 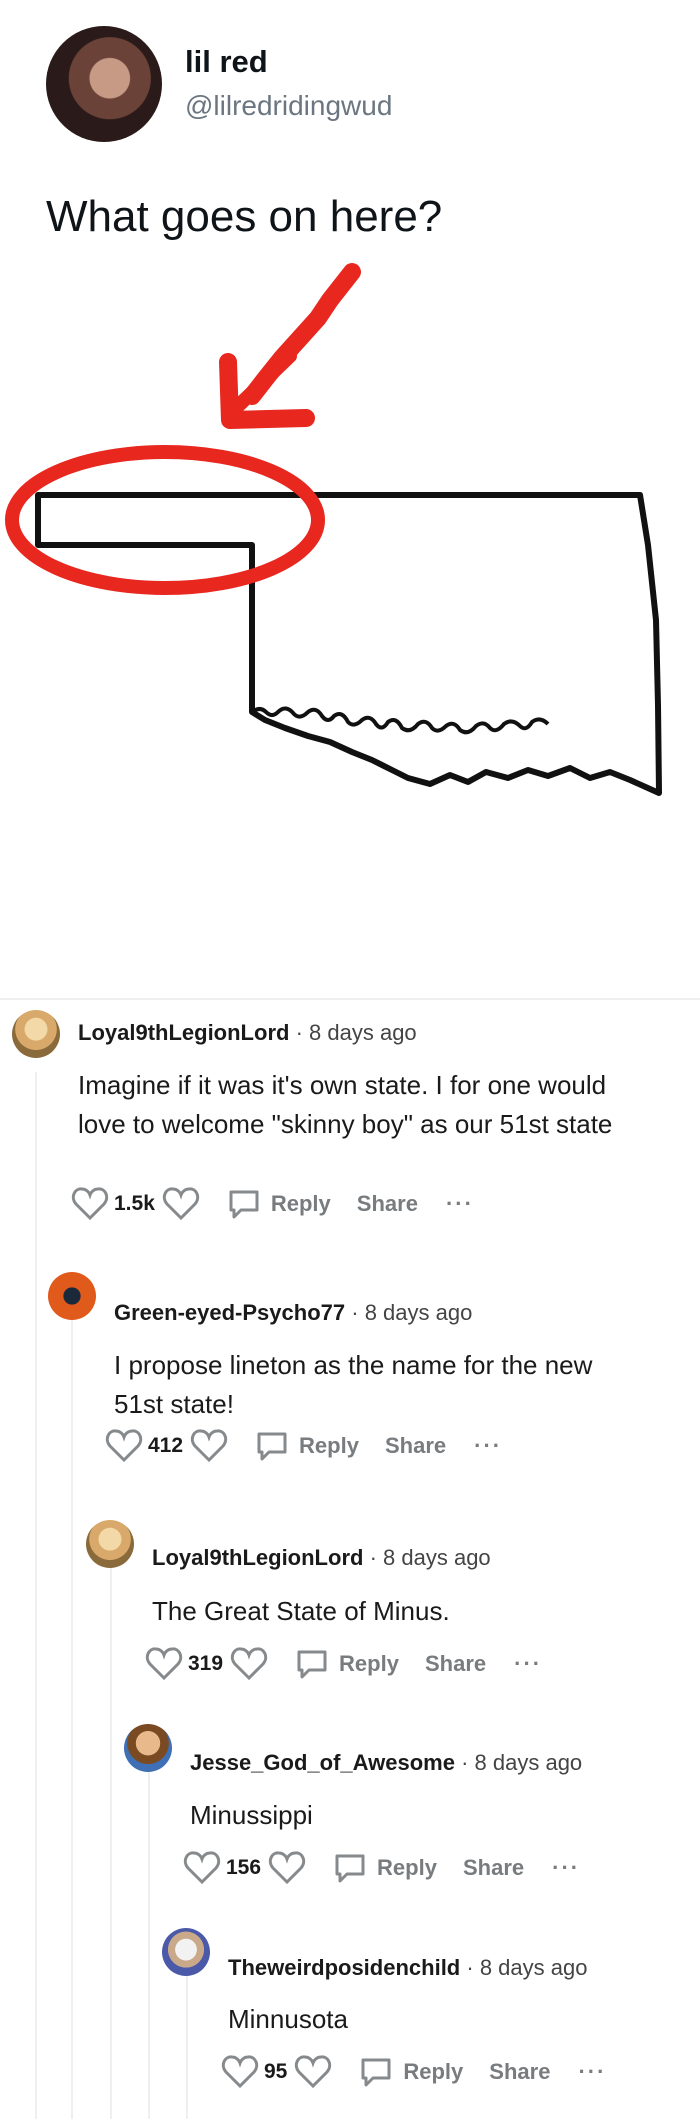 I want to click on vote-score: 95, so click(x=276, y=2071).